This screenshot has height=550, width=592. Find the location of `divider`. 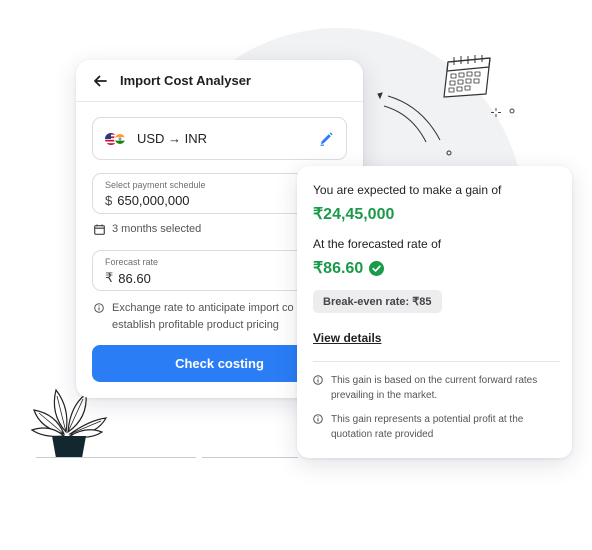

divider is located at coordinates (436, 361).